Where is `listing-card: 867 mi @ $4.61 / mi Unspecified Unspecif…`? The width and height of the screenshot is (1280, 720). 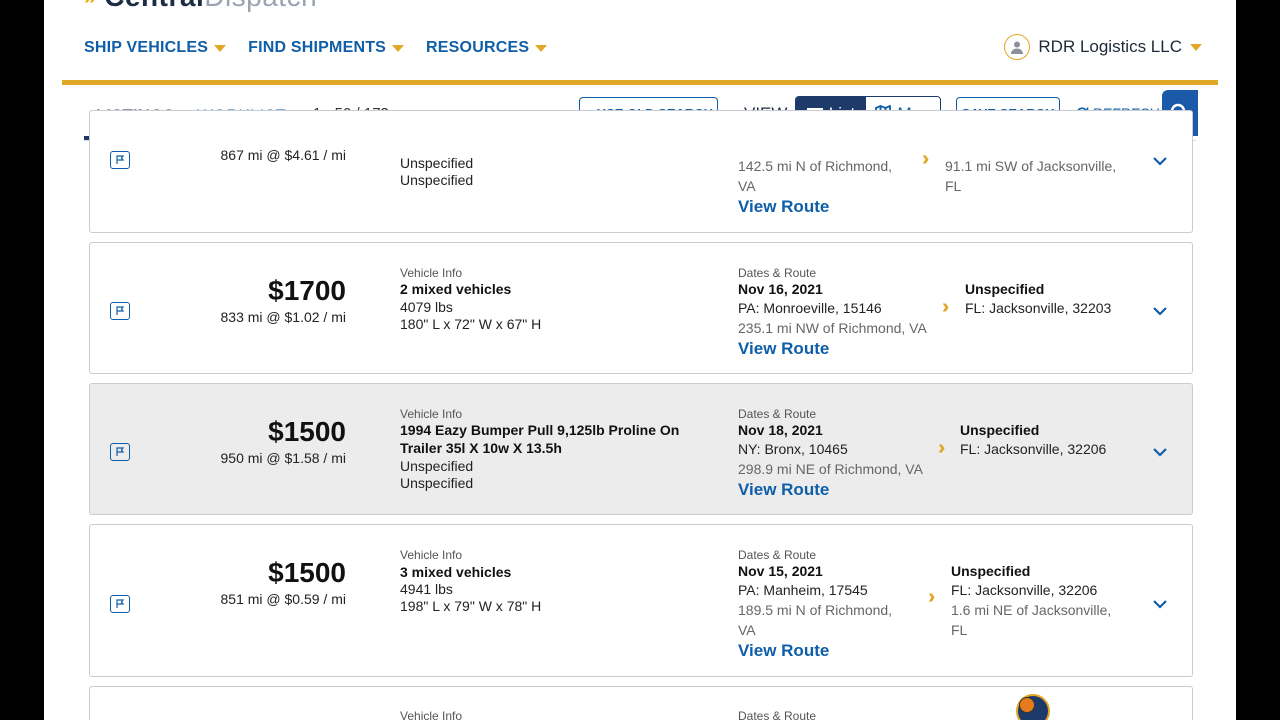 listing-card: 867 mi @ $4.61 / mi Unspecified Unspecif… is located at coordinates (641, 171).